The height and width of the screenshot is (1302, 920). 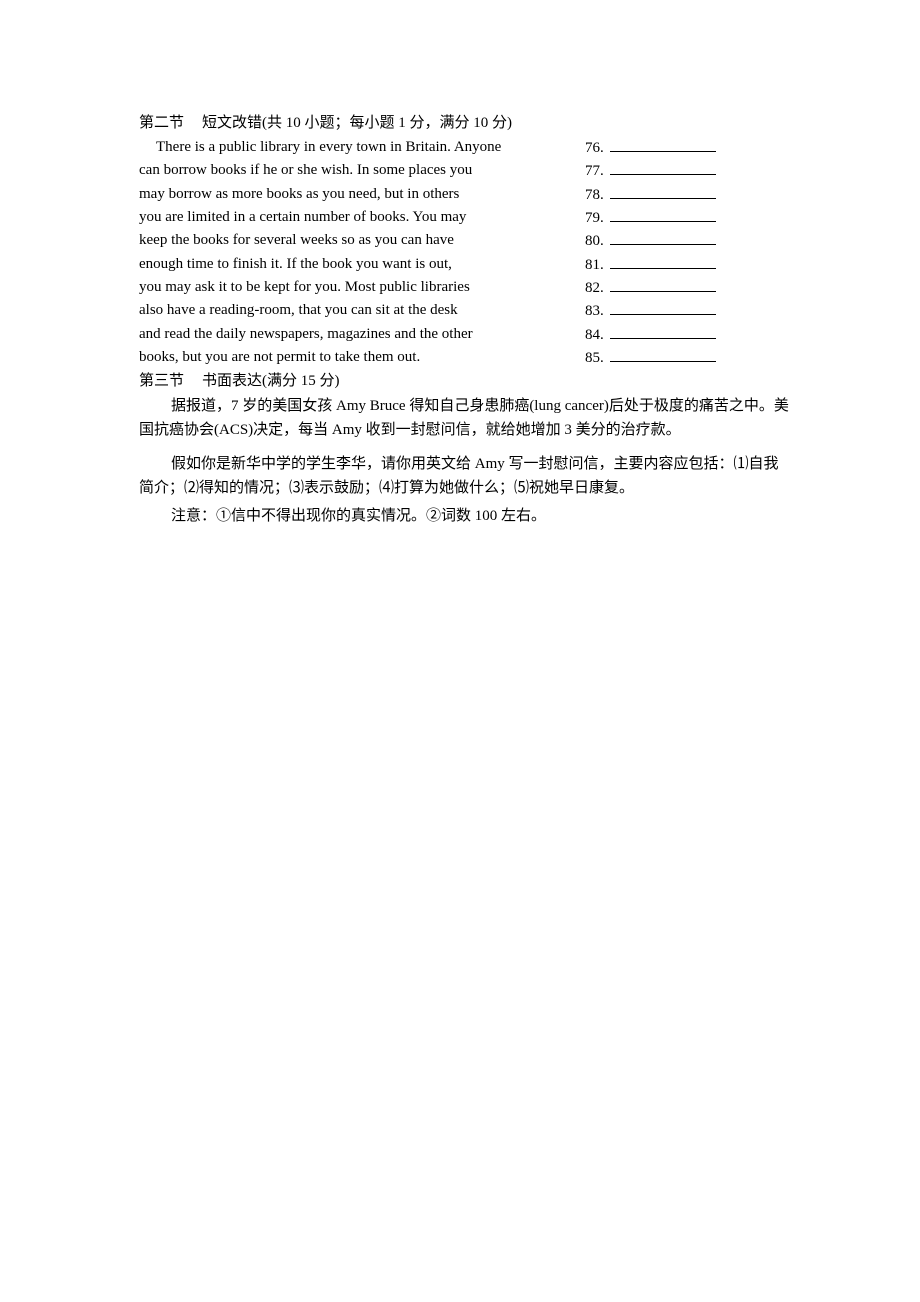 I want to click on section3-heading: 第三节 书面表达(满分 15 分), so click(x=239, y=381).